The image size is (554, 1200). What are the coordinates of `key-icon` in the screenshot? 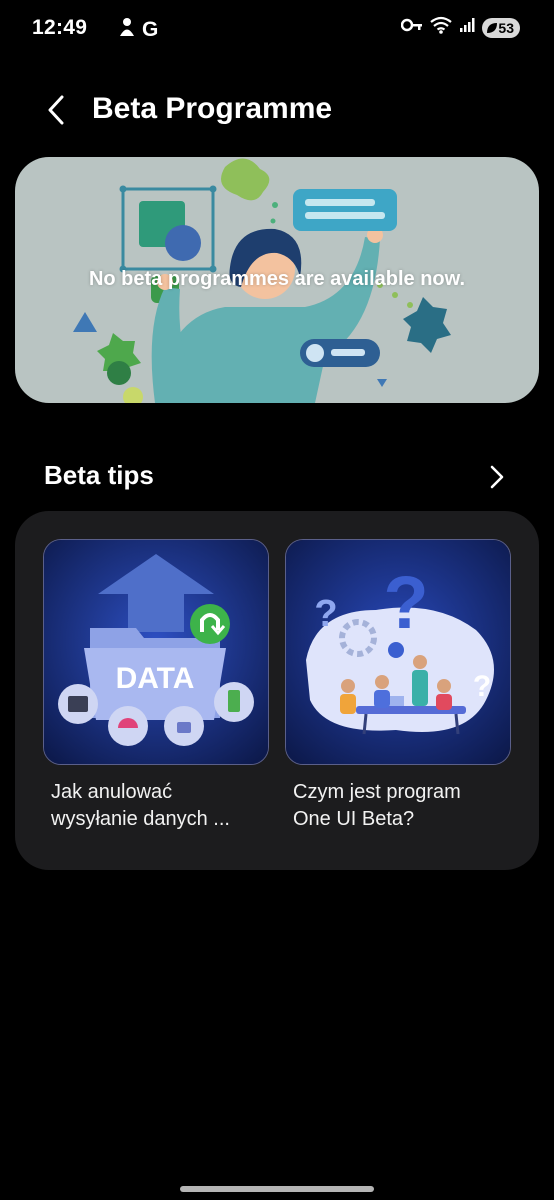 It's located at (412, 27).